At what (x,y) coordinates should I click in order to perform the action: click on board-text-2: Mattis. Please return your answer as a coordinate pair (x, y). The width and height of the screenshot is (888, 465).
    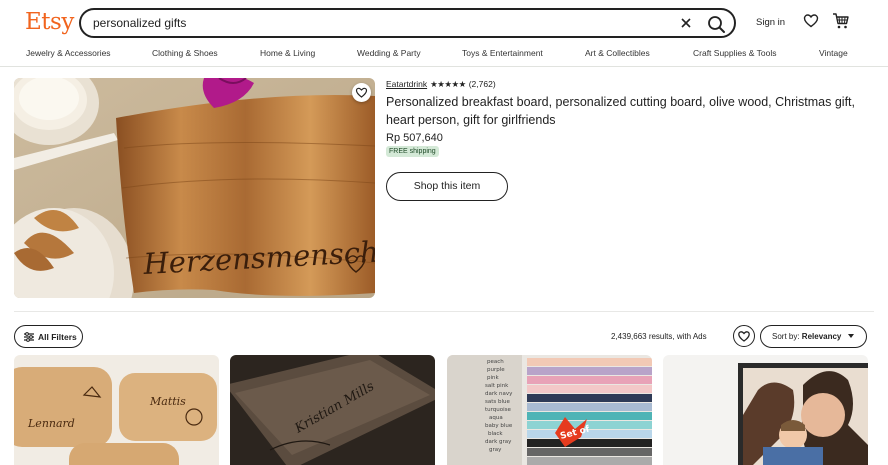
    Looking at the image, I should click on (167, 401).